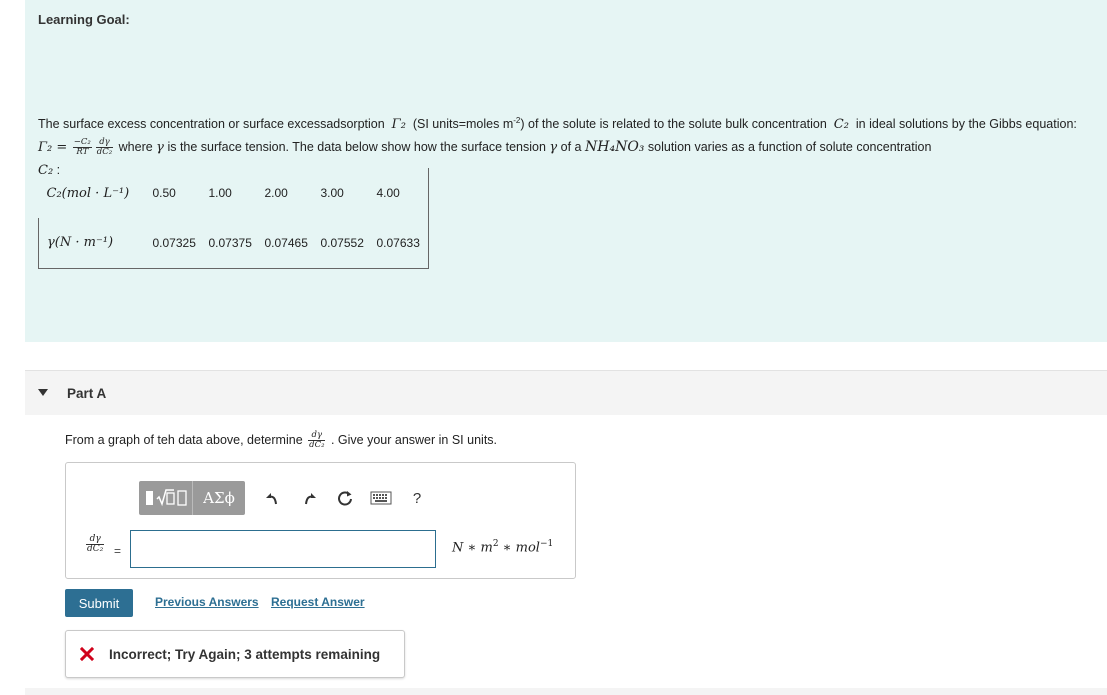  What do you see at coordinates (400, 243) in the screenshot?
I see `table-cell: 0.07633` at bounding box center [400, 243].